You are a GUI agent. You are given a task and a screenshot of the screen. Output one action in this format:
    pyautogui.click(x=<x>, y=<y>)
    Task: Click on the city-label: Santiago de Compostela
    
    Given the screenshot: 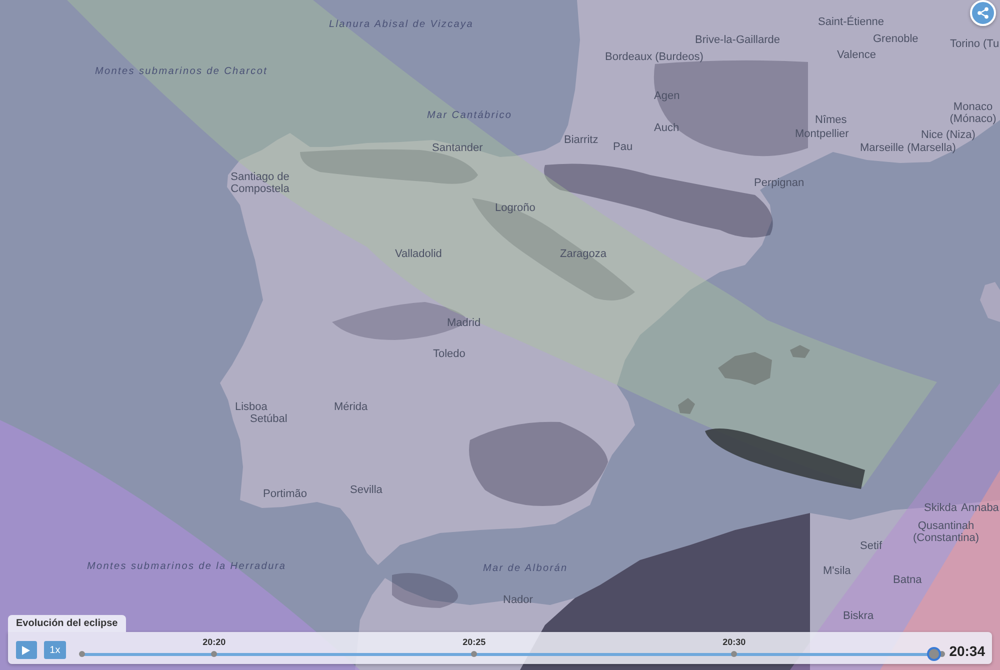 What is the action you would take?
    pyautogui.click(x=260, y=183)
    